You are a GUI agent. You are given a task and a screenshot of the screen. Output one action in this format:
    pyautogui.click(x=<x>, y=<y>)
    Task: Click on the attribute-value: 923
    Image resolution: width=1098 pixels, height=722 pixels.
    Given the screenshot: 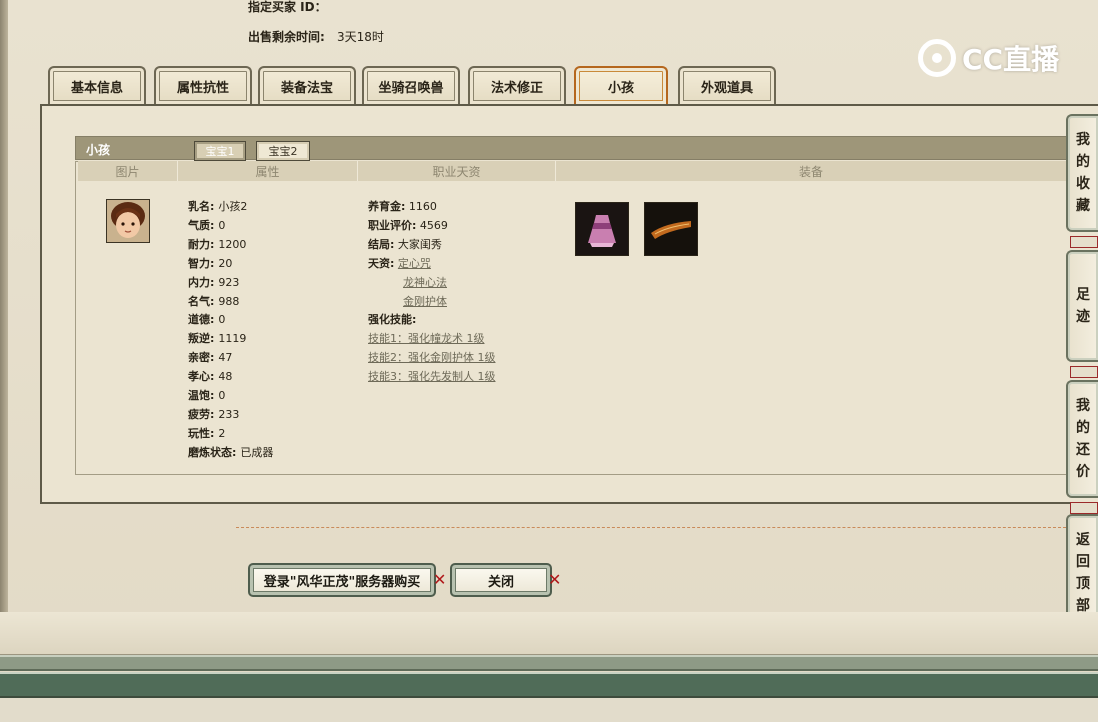 What is the action you would take?
    pyautogui.click(x=229, y=282)
    